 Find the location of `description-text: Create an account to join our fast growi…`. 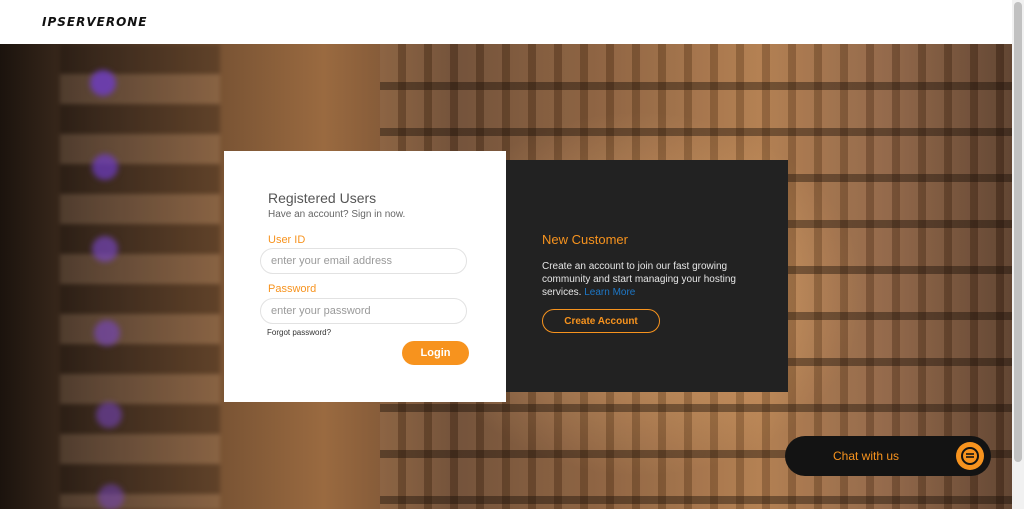

description-text: Create an account to join our fast growi… is located at coordinates (639, 279).